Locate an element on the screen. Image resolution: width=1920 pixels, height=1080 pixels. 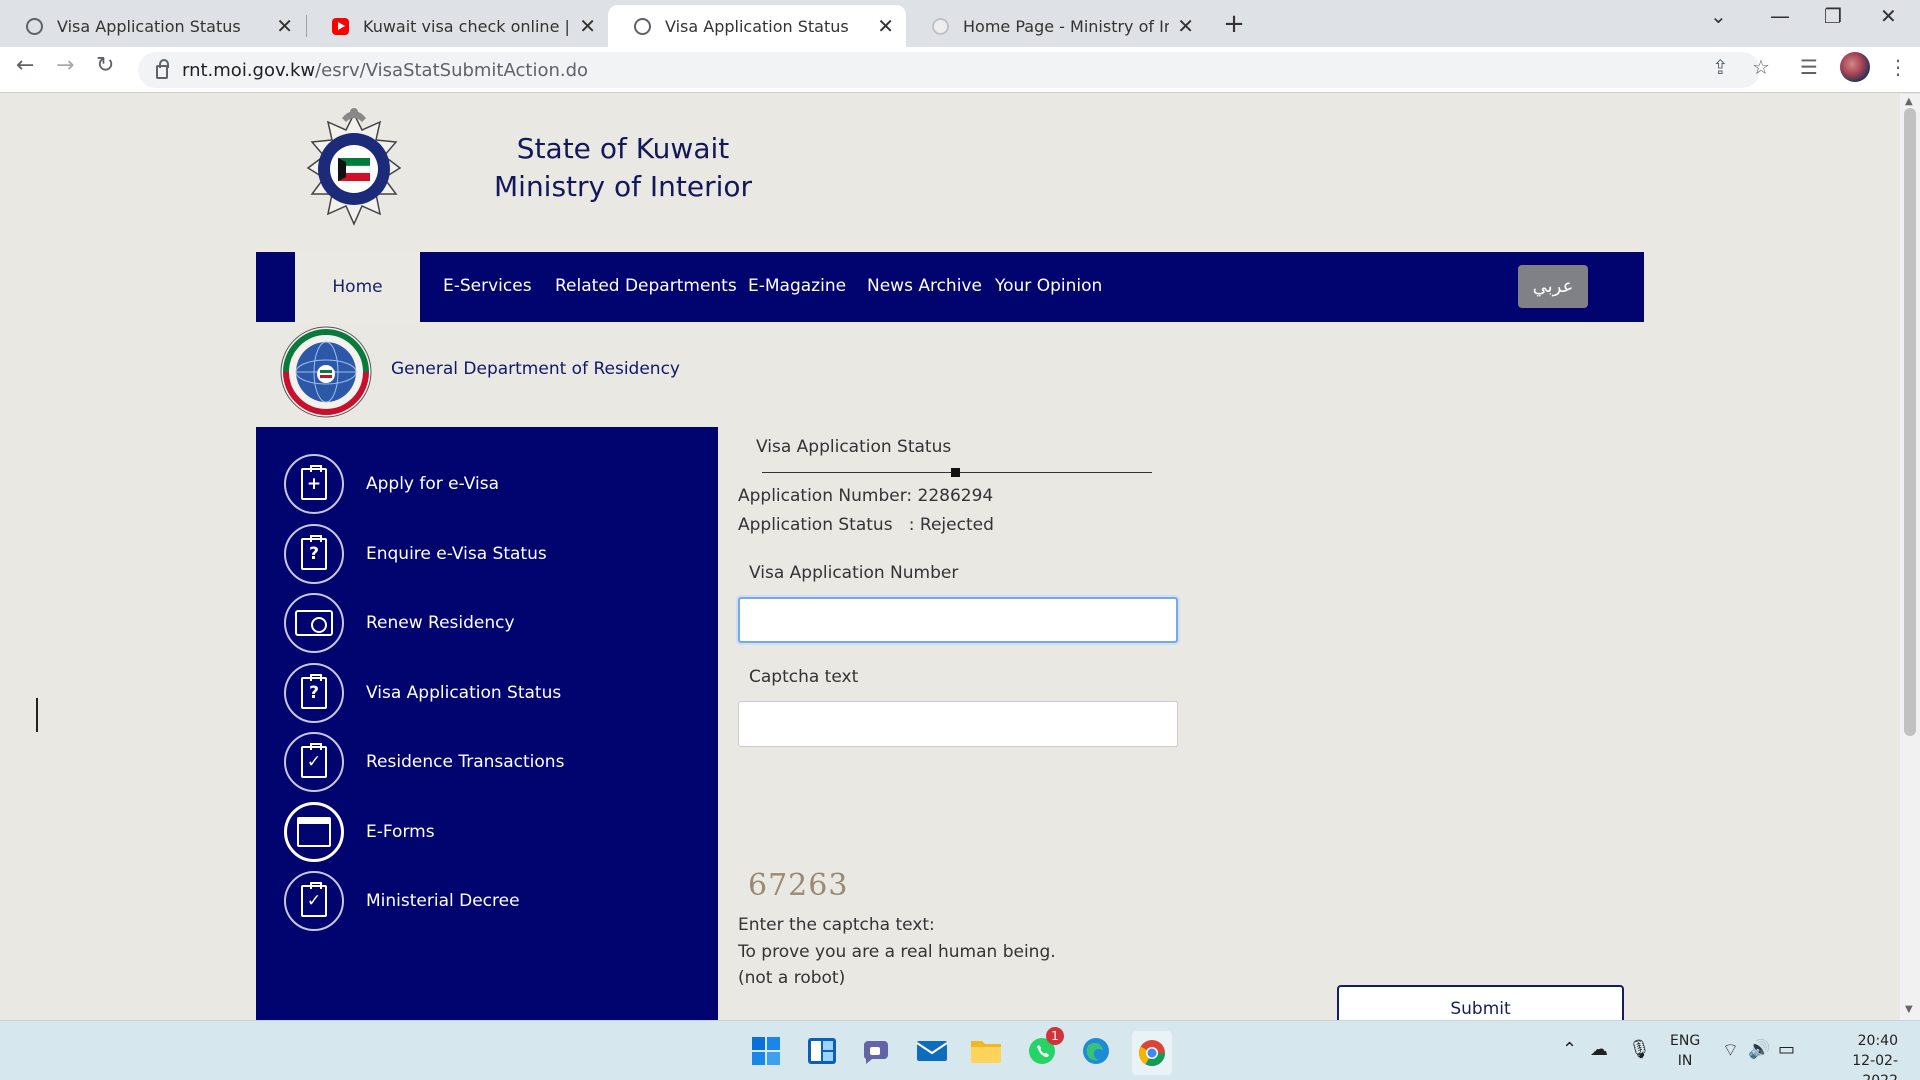
onedrive-cloud-icon: ☁ is located at coordinates (1599, 1049).